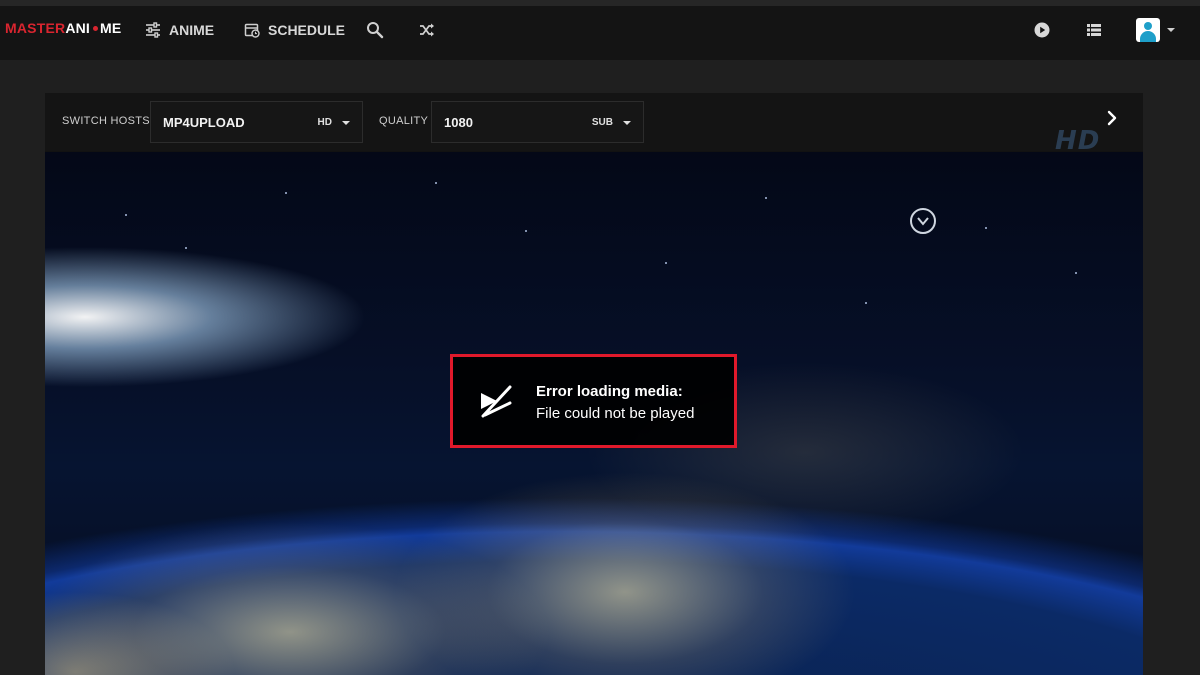 Image resolution: width=1200 pixels, height=675 pixels. What do you see at coordinates (324, 122) in the screenshot?
I see `host-select-tag: HD` at bounding box center [324, 122].